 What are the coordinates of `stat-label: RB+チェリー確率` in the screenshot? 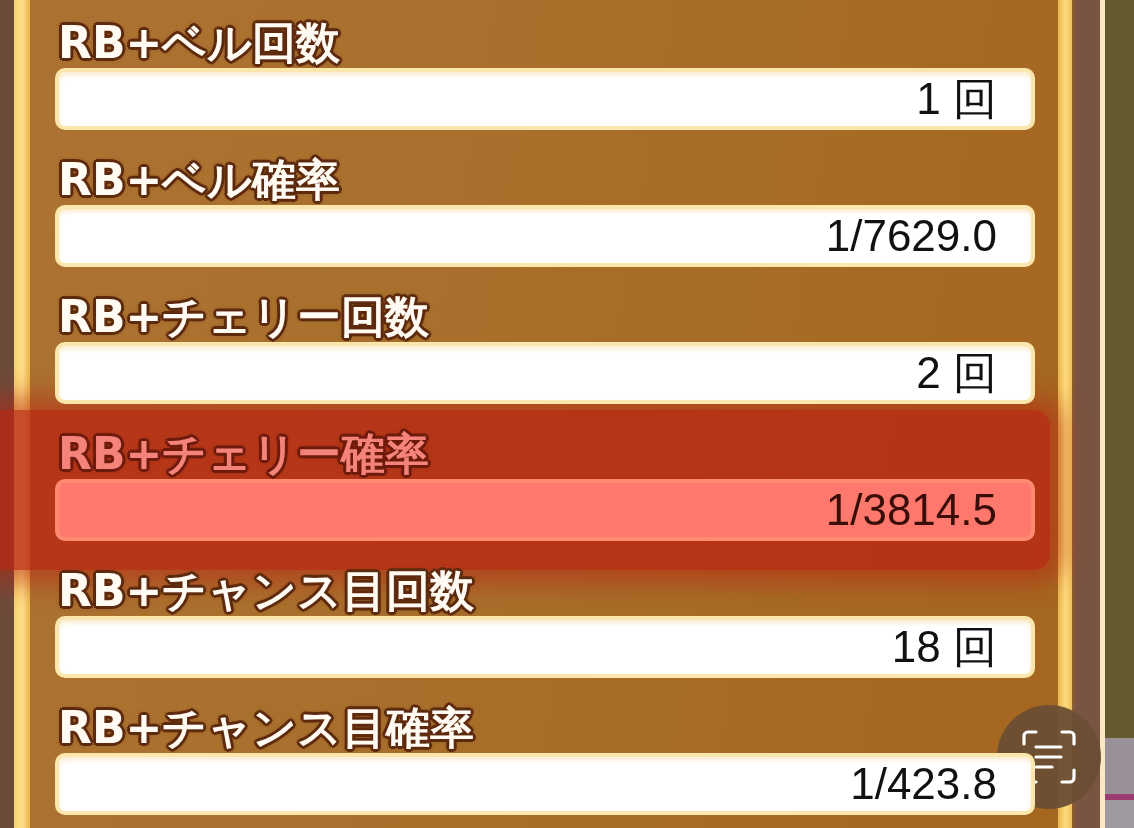 It's located at (244, 454).